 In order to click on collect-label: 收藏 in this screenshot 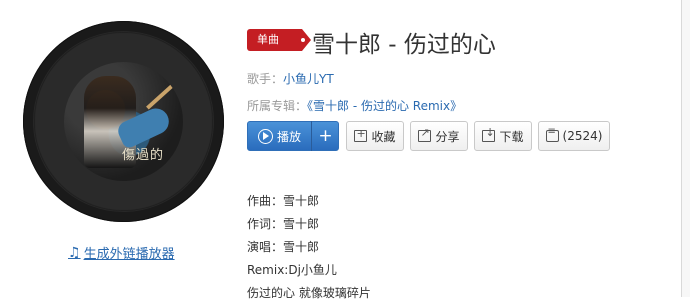, I will do `click(383, 136)`.